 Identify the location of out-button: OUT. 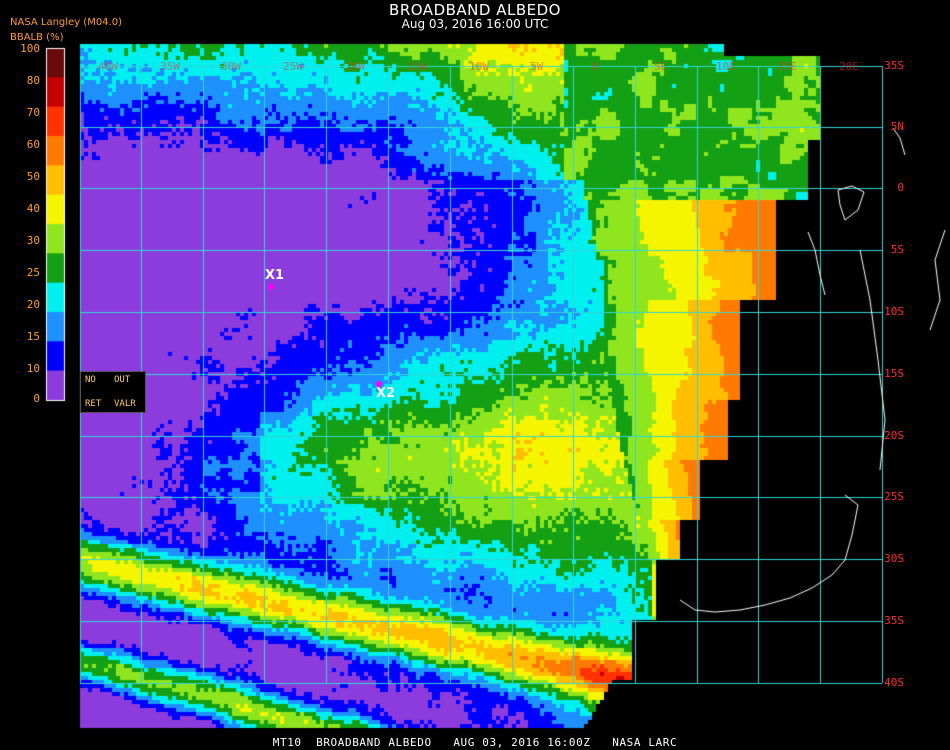
(122, 380).